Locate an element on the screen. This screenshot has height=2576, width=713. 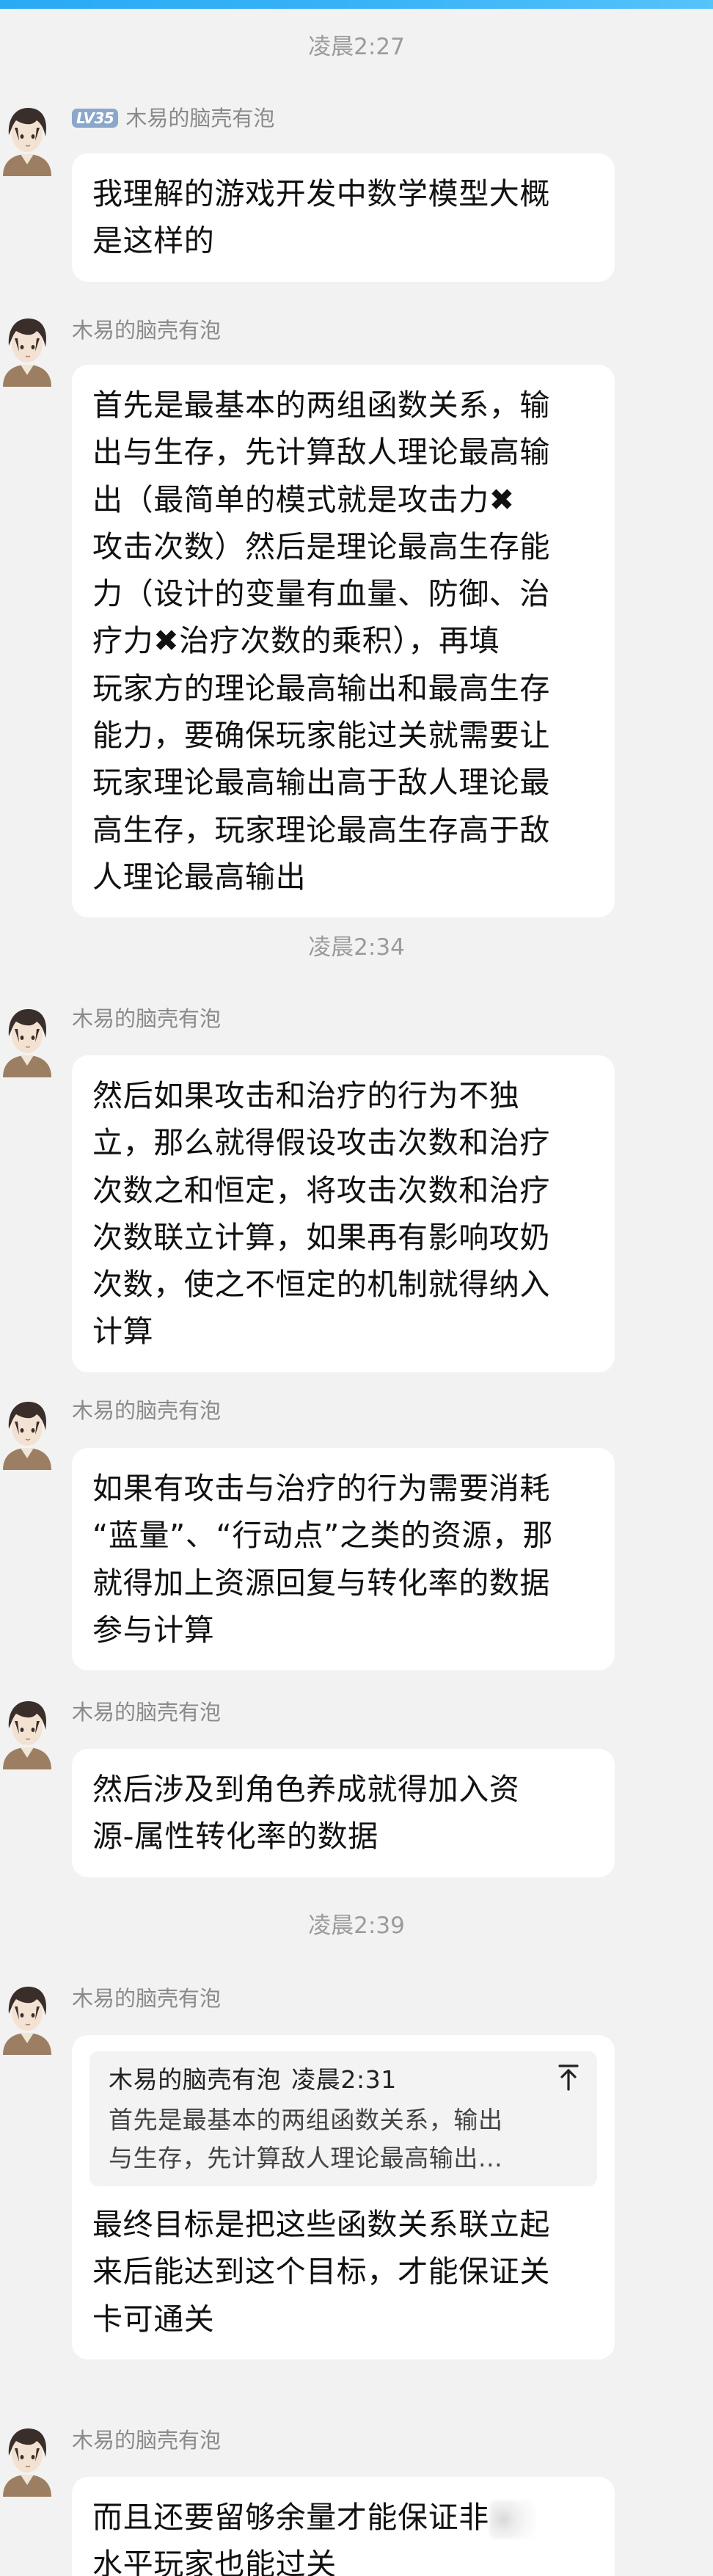
message-line: 人理论最高输出 is located at coordinates (199, 877).